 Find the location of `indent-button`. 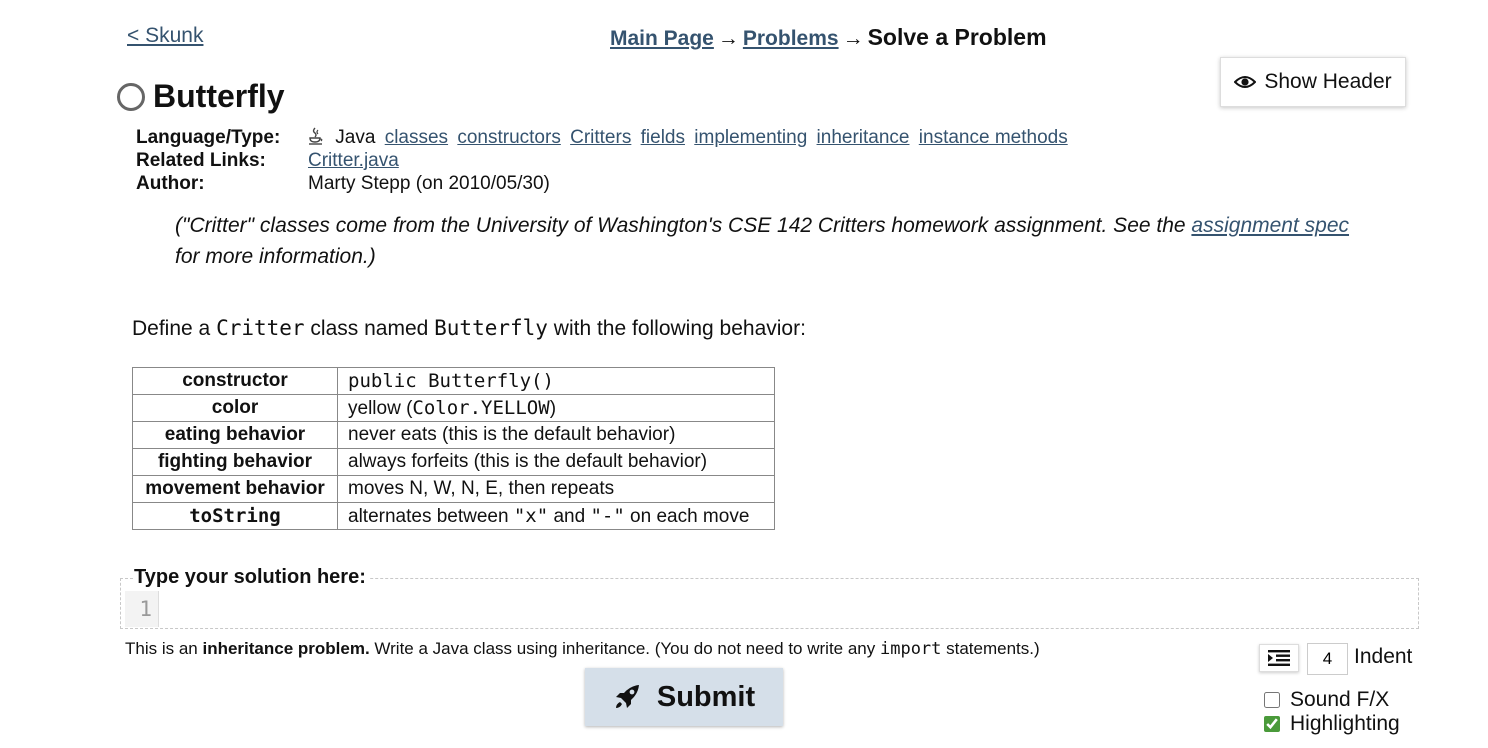

indent-button is located at coordinates (1279, 658).